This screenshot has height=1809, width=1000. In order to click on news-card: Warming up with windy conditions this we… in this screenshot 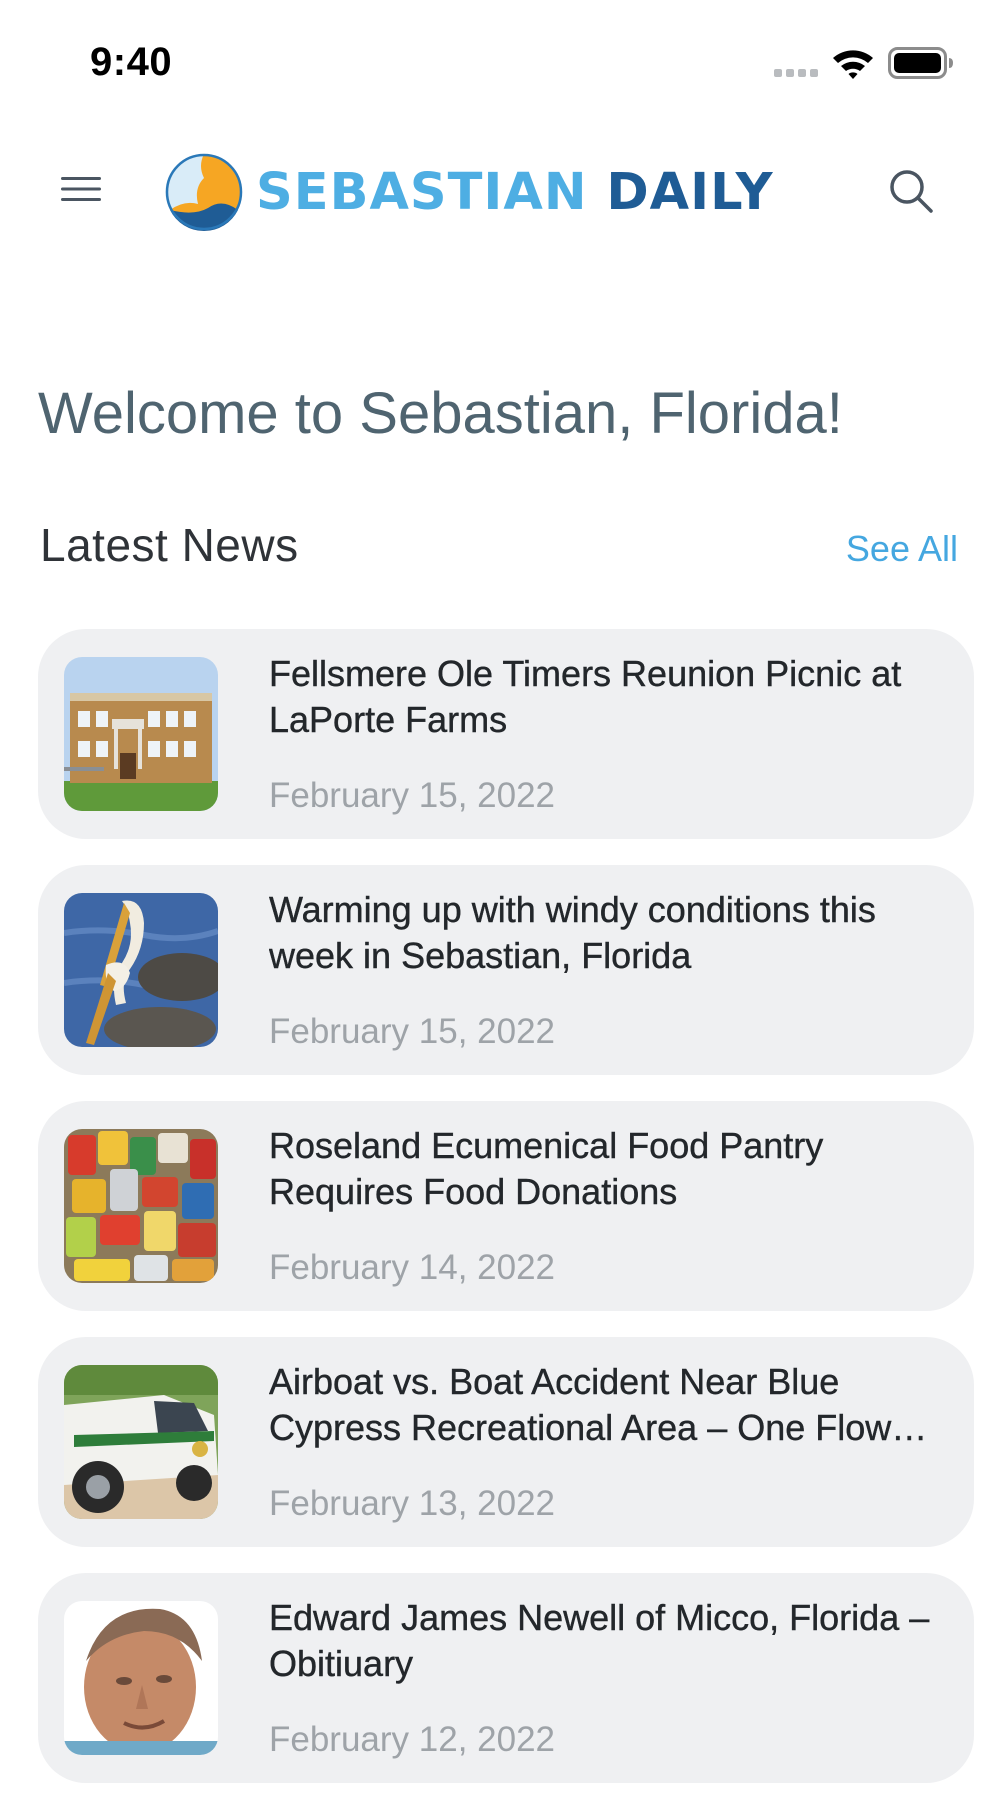, I will do `click(506, 970)`.